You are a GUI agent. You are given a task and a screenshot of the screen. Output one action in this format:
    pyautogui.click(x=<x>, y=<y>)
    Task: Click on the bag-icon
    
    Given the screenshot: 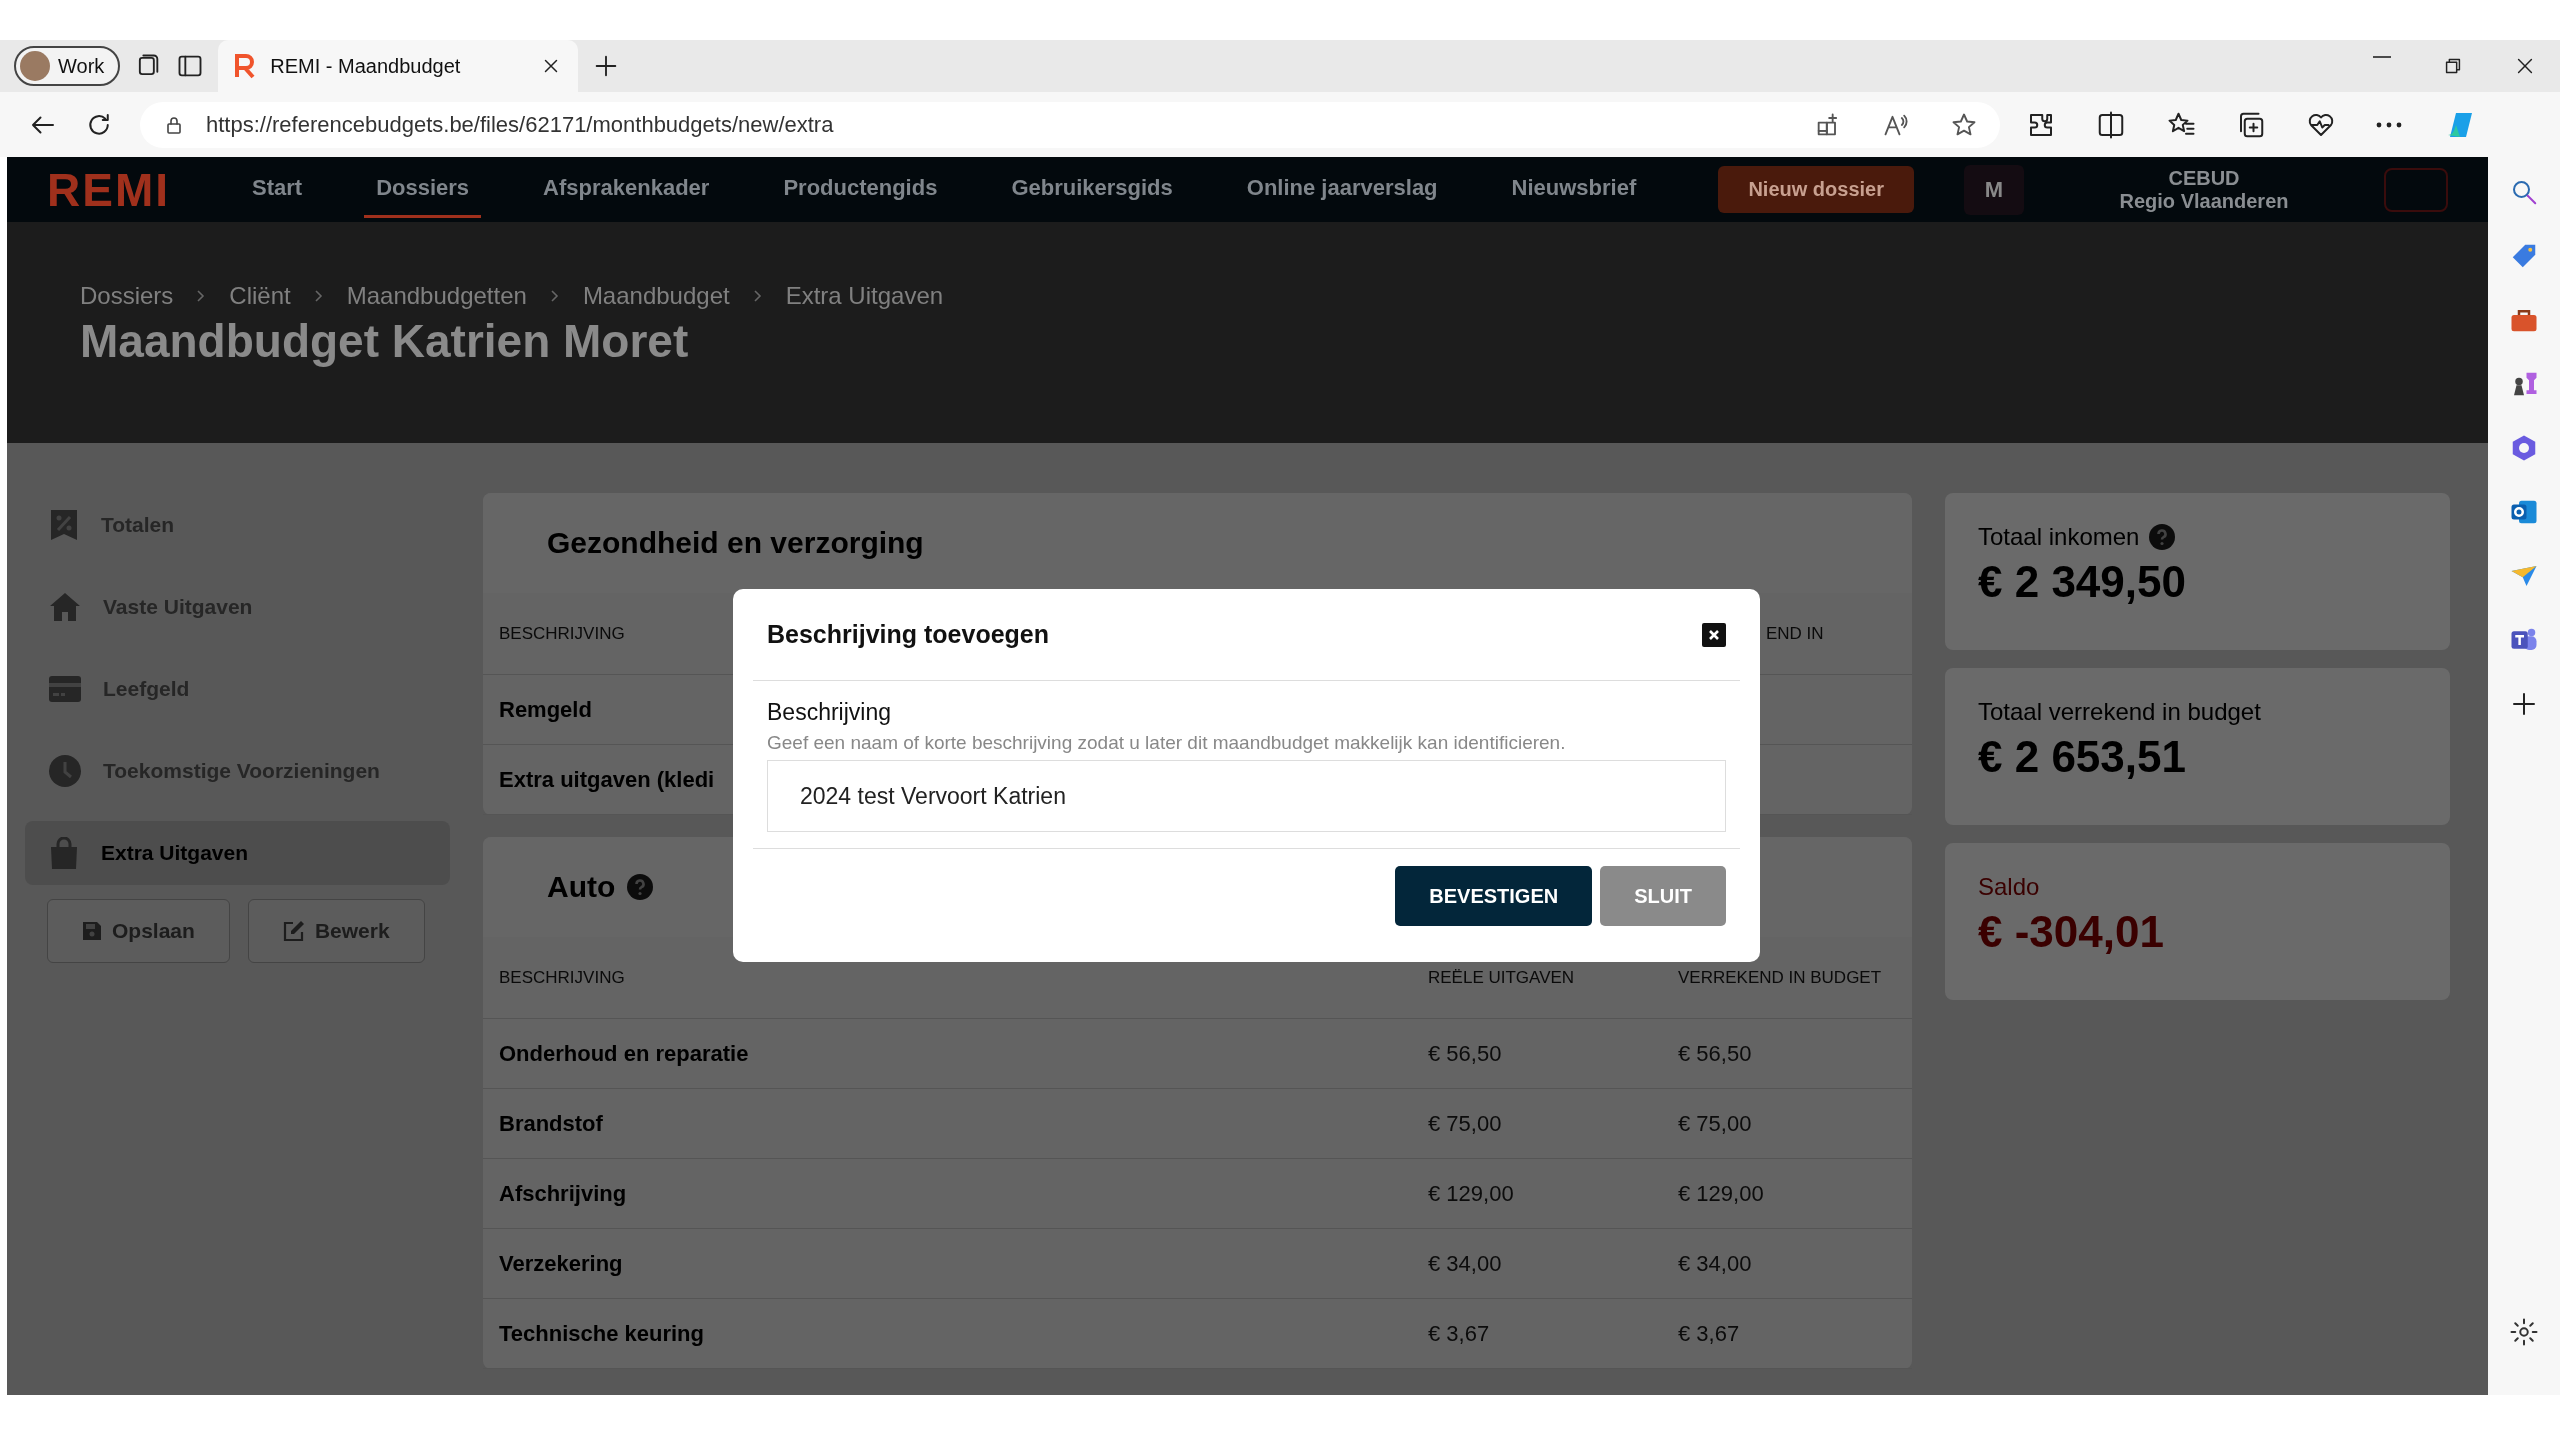 What is the action you would take?
    pyautogui.click(x=64, y=853)
    